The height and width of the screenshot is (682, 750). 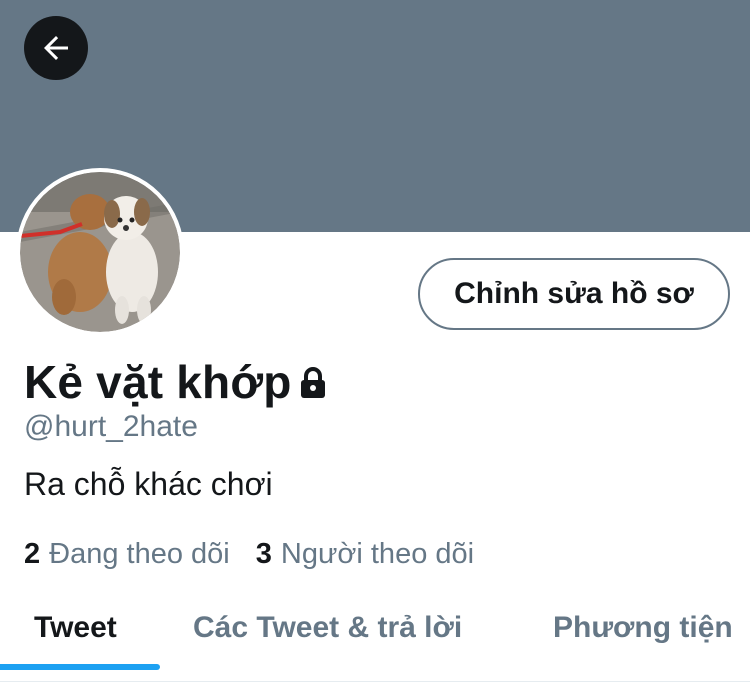 What do you see at coordinates (75, 628) in the screenshot?
I see `tab-tweets: Tweet` at bounding box center [75, 628].